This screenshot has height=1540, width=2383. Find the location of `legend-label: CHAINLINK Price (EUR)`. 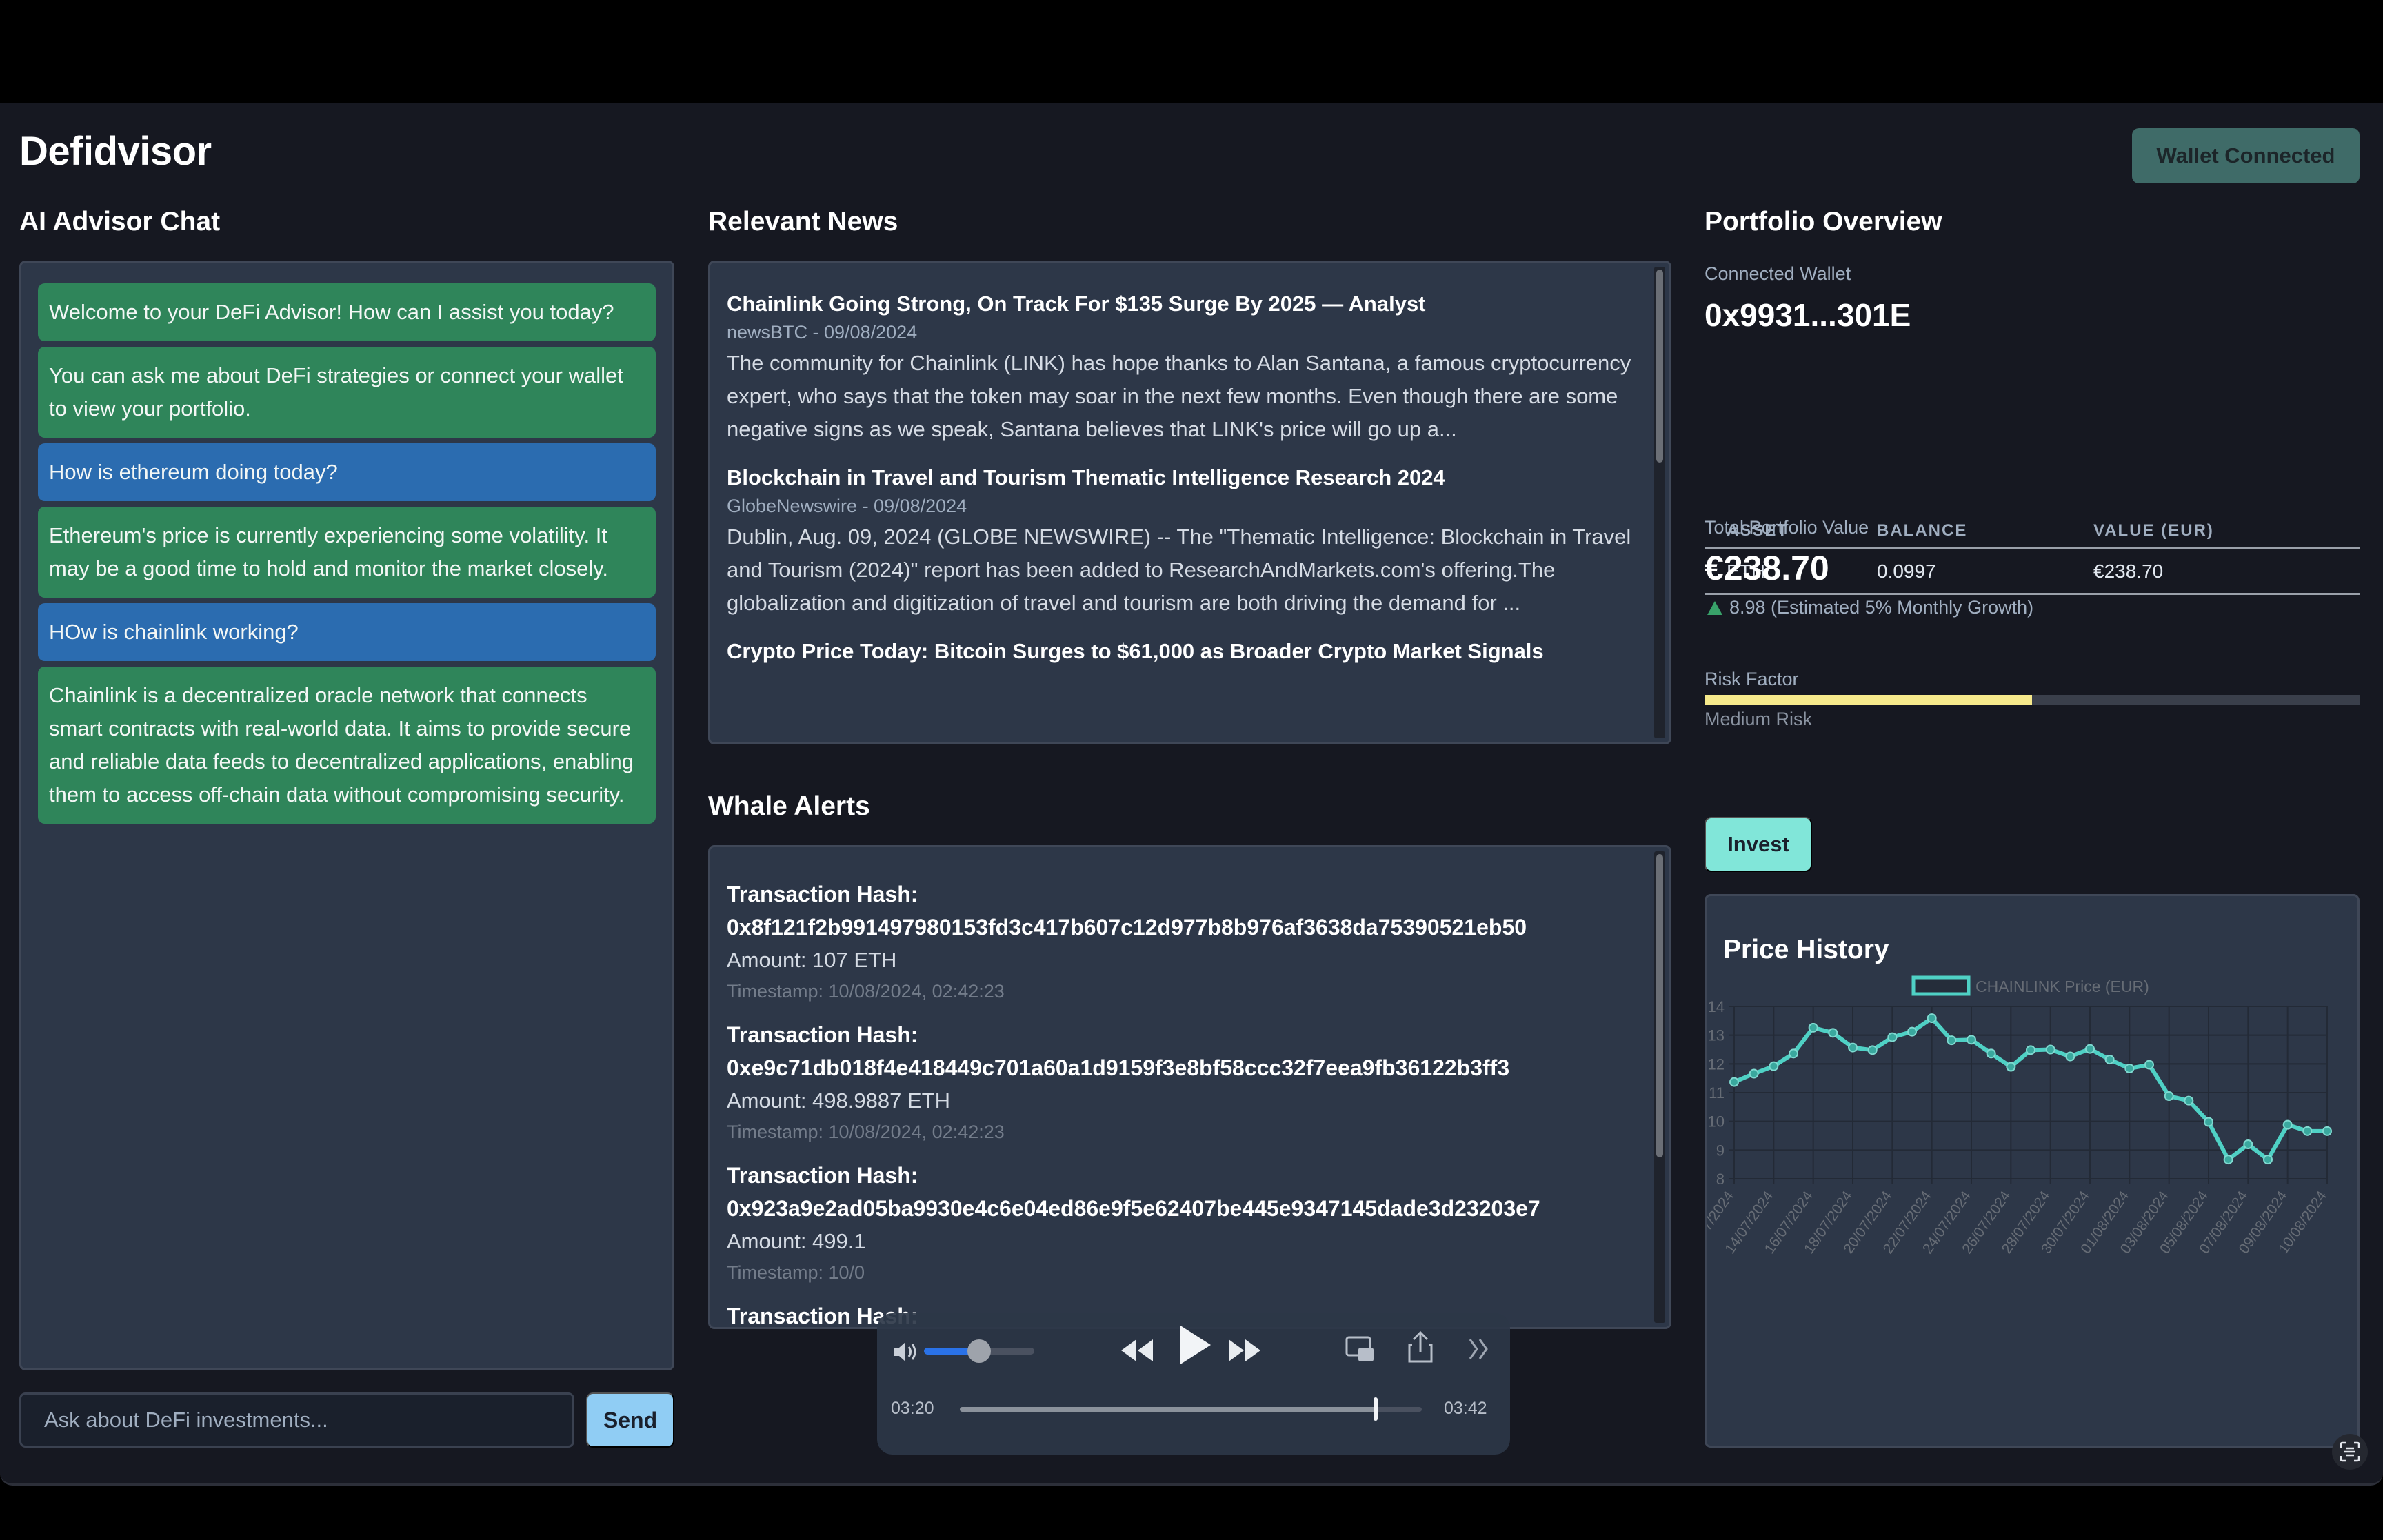

legend-label: CHAINLINK Price (EUR) is located at coordinates (2062, 986).